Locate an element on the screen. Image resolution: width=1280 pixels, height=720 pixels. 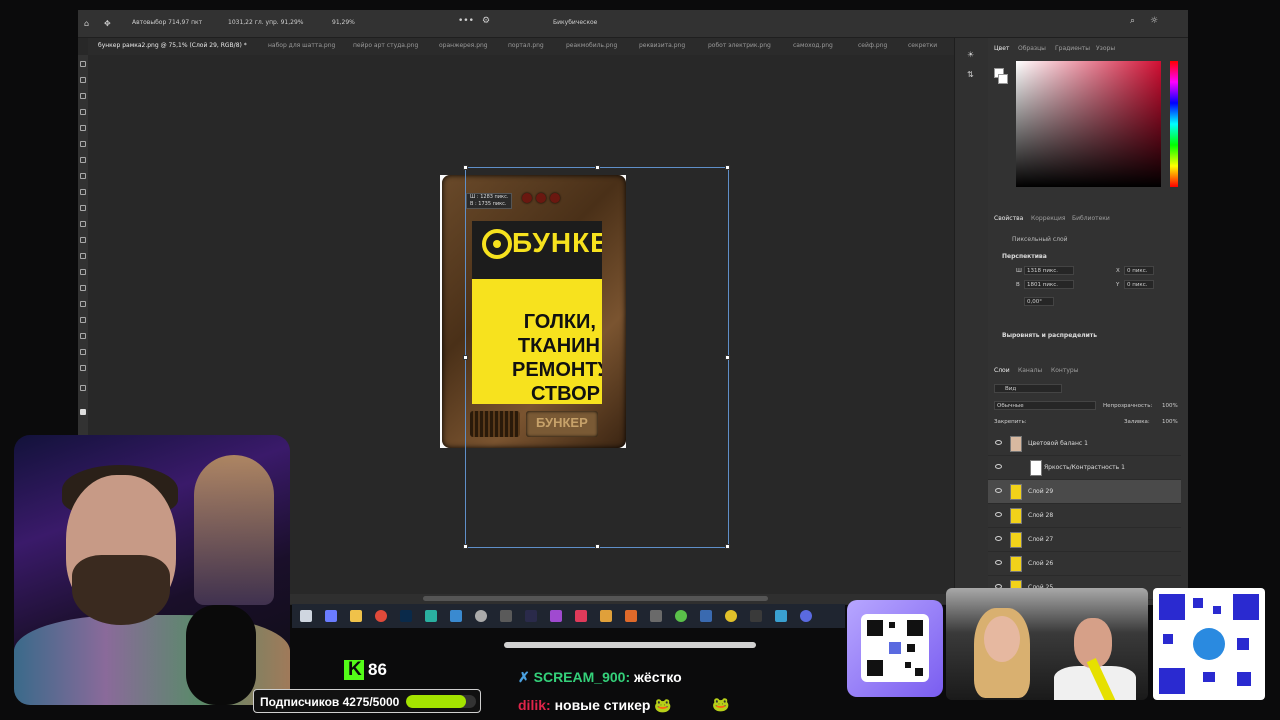
layer-row: Цветовой баланс 1 is located at coordinates (1084, 444).